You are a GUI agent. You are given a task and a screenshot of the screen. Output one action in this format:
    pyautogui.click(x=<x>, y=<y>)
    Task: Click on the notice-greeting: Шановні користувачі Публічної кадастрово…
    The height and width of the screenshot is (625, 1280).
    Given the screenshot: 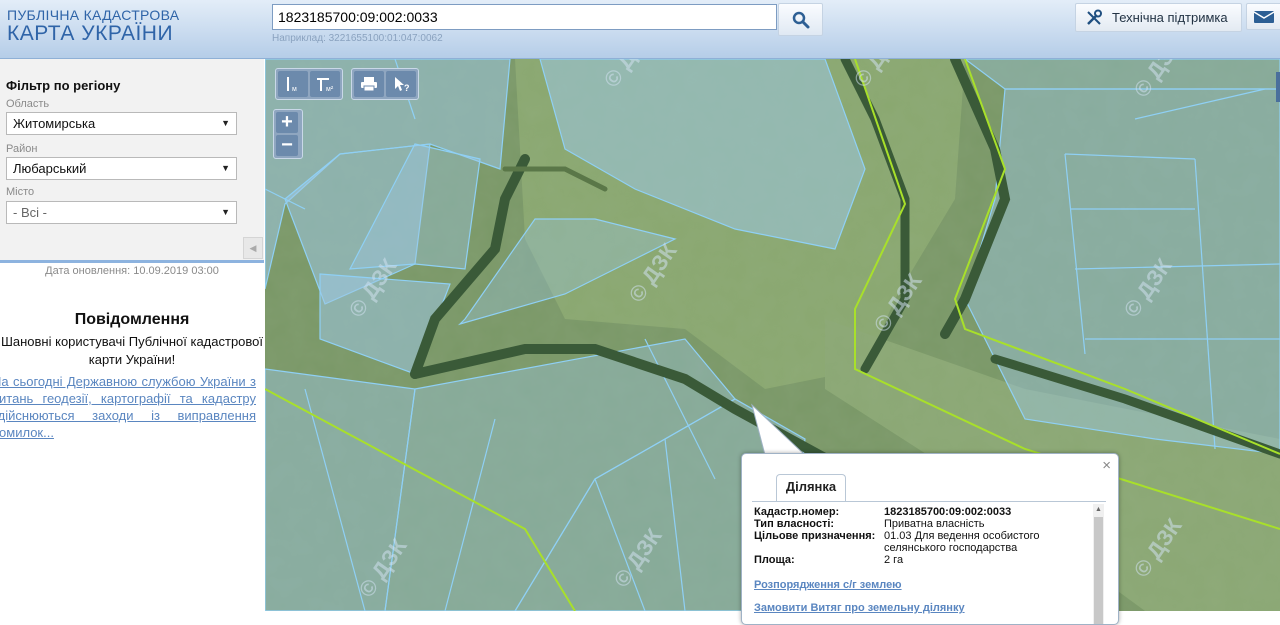 What is the action you would take?
    pyautogui.click(x=132, y=350)
    